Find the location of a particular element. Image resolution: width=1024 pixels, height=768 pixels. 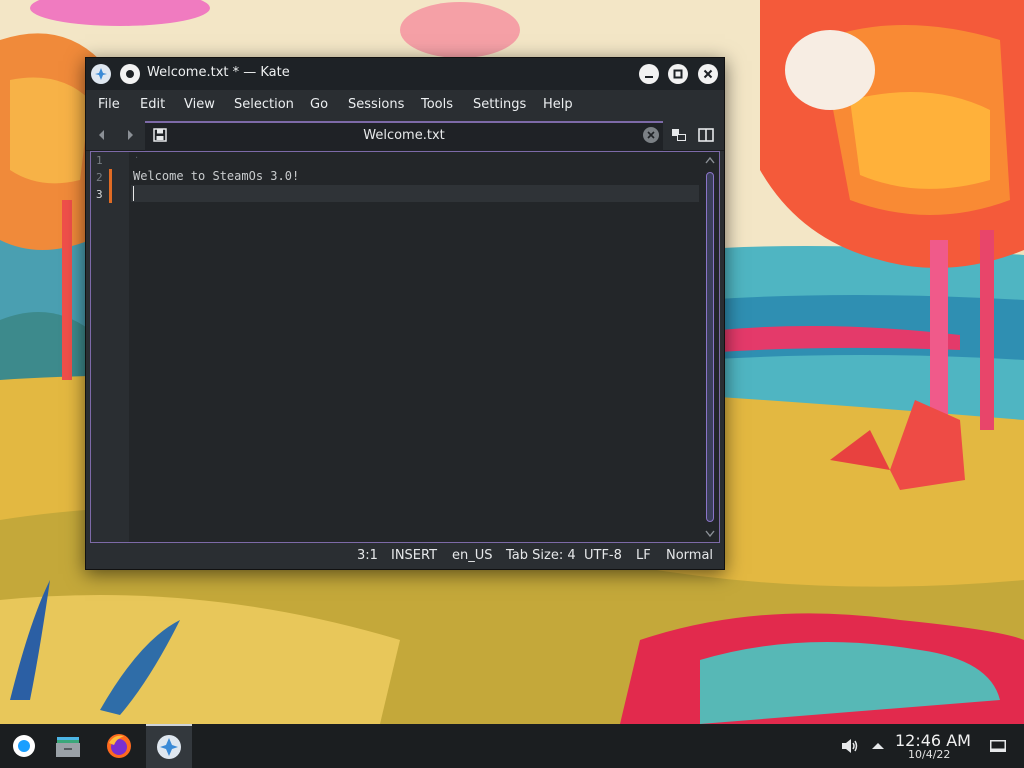

menu-selection: Selection is located at coordinates (264, 104).